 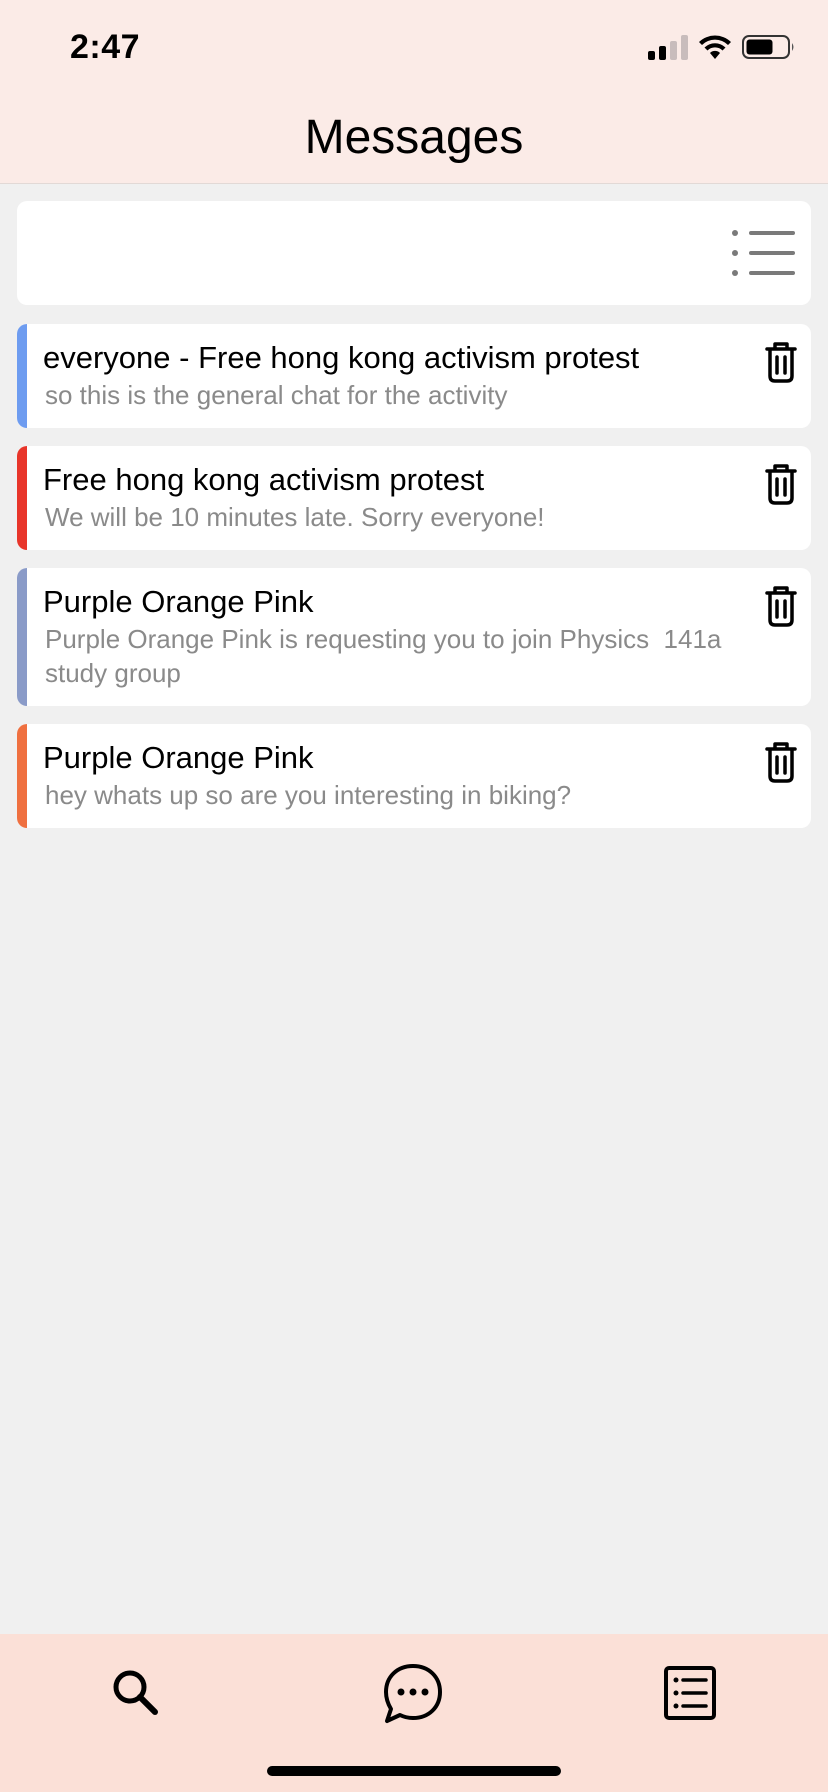 I want to click on tab-list, so click(x=690, y=1693).